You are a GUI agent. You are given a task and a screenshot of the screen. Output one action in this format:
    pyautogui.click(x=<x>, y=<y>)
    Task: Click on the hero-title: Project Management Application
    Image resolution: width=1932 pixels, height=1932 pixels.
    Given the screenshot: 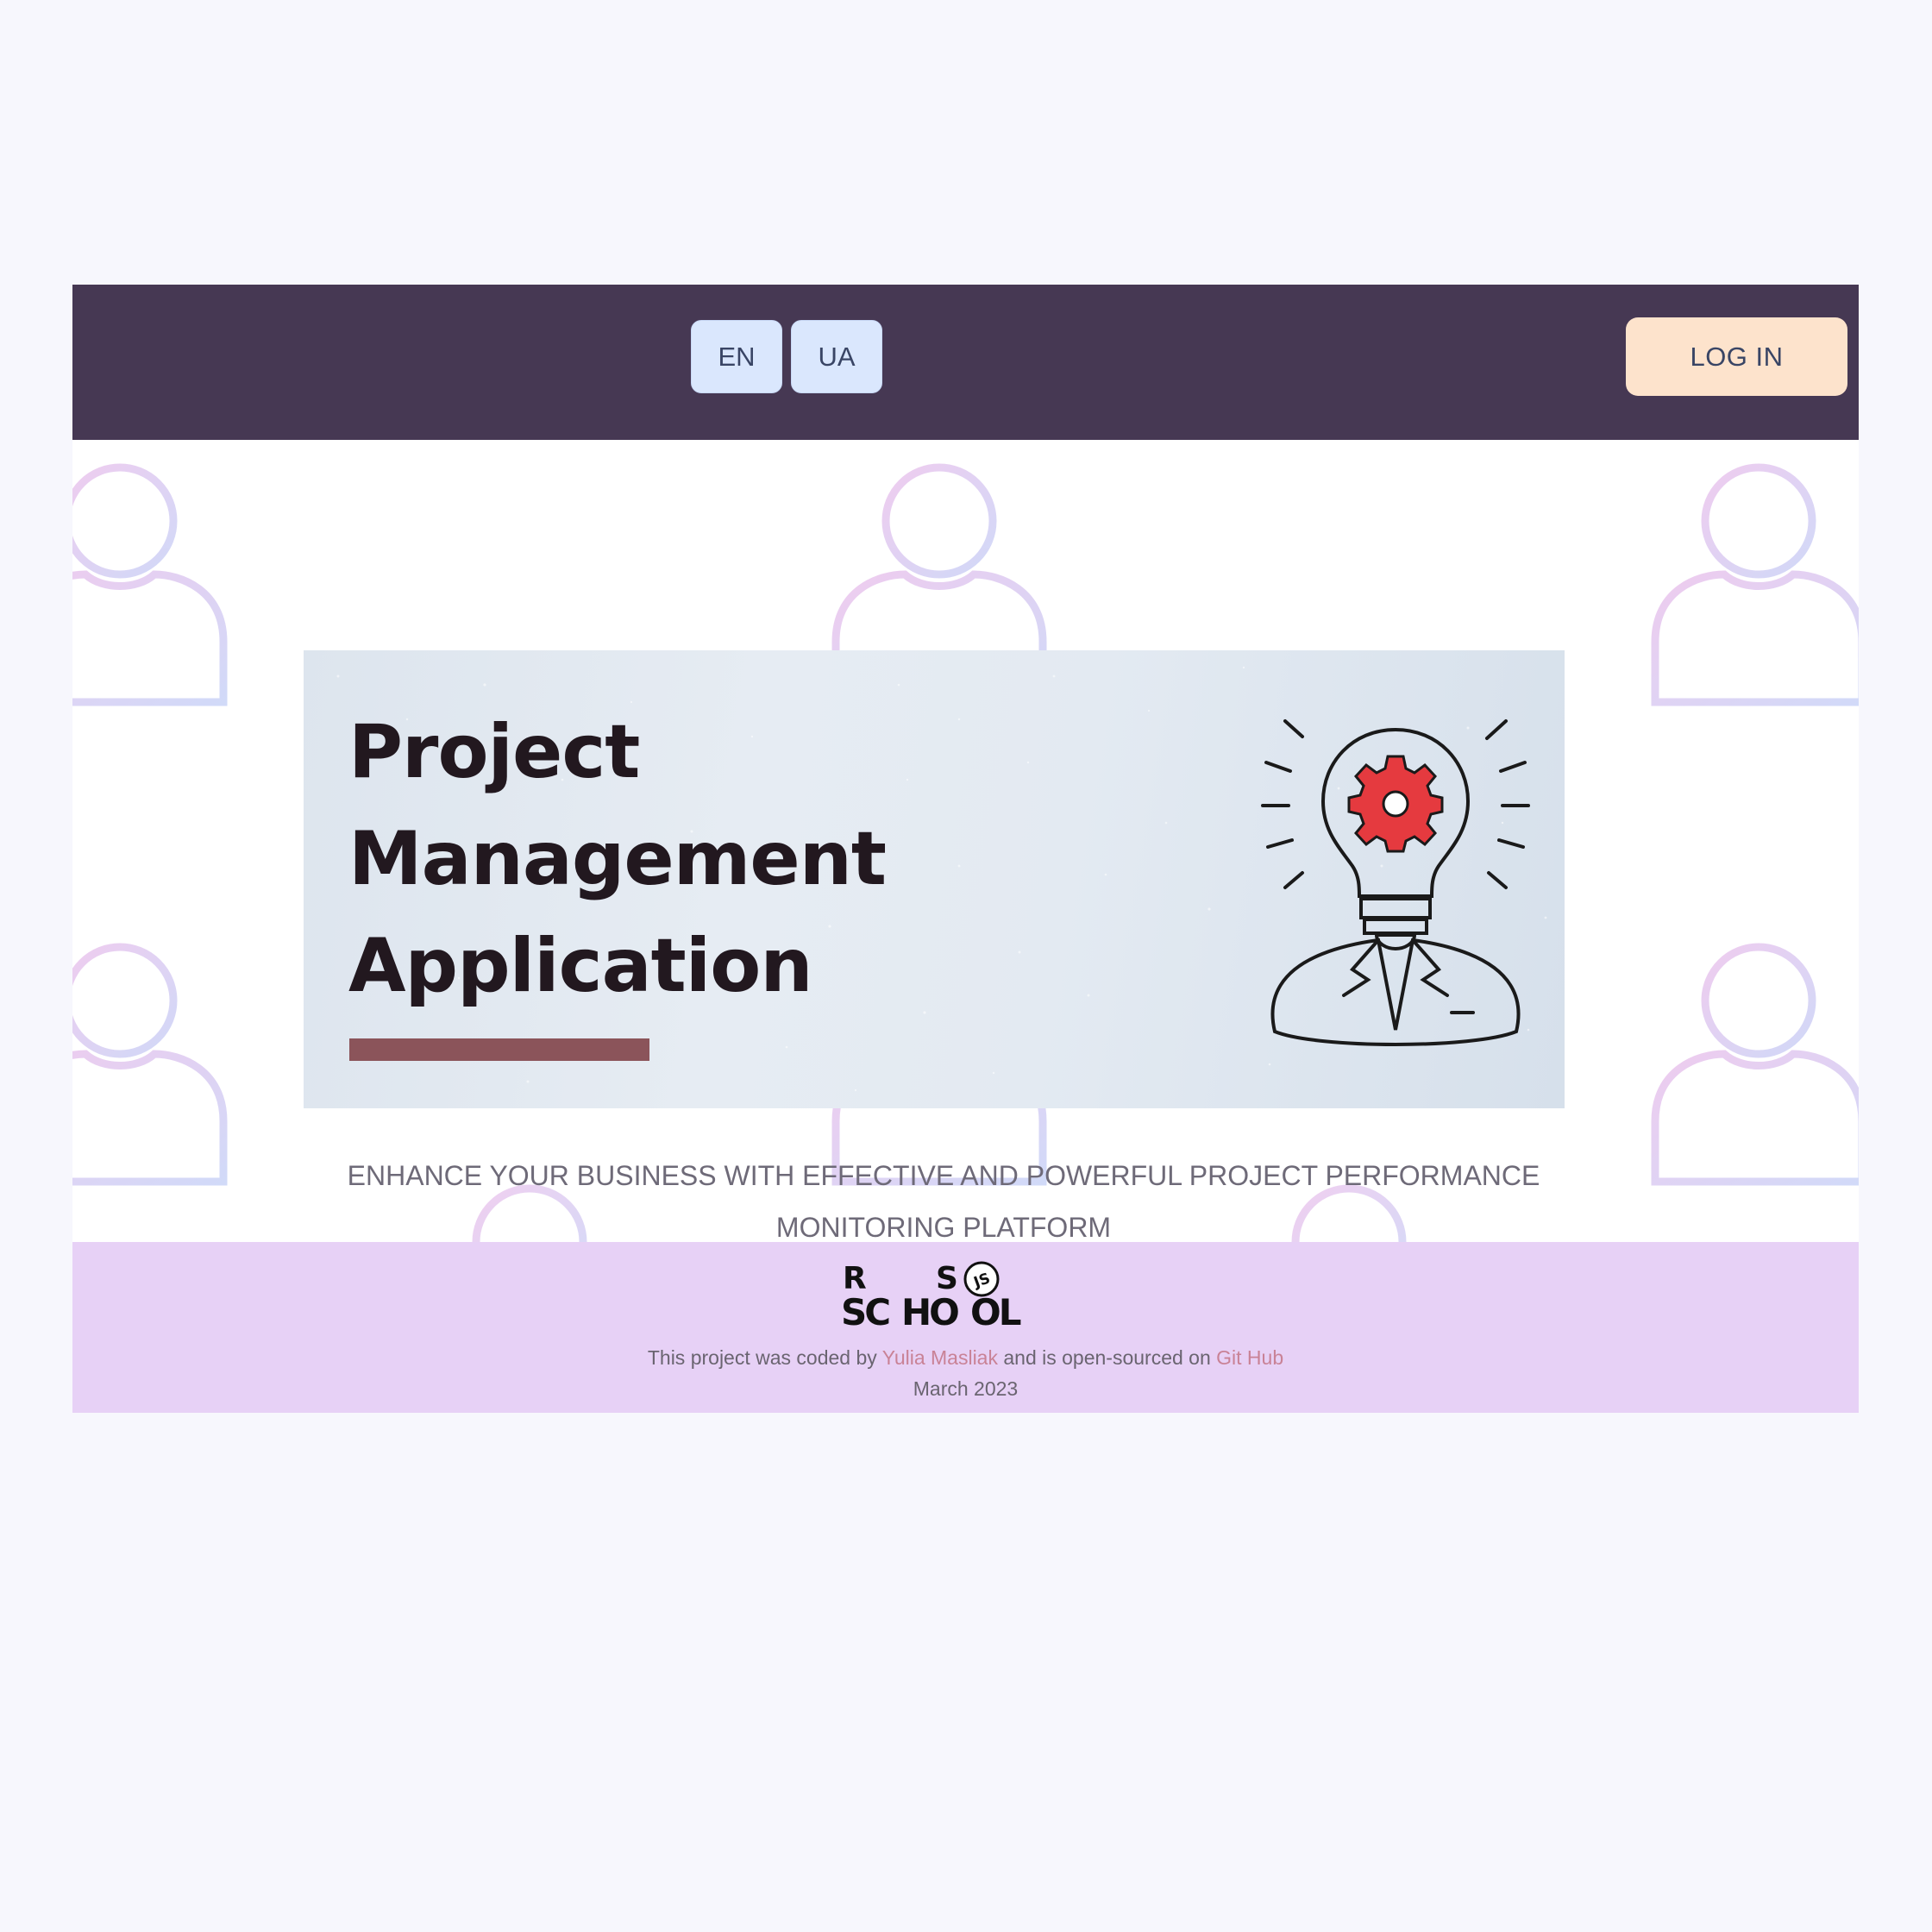 What is the action you would take?
    pyautogui.click(x=617, y=859)
    